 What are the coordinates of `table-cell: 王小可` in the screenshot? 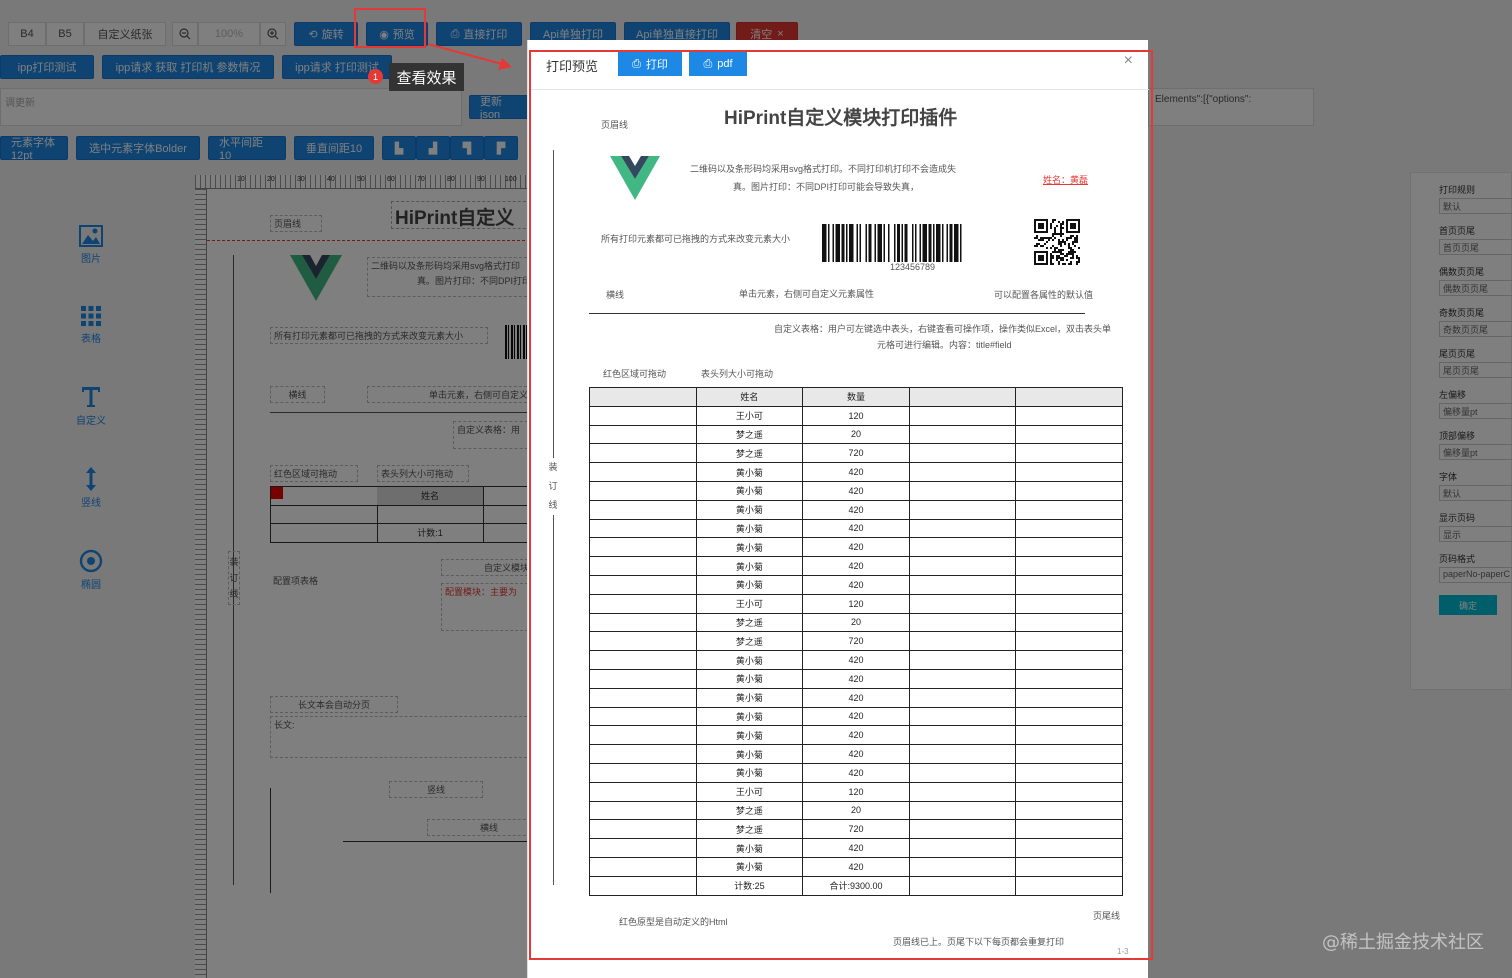 It's located at (749, 603).